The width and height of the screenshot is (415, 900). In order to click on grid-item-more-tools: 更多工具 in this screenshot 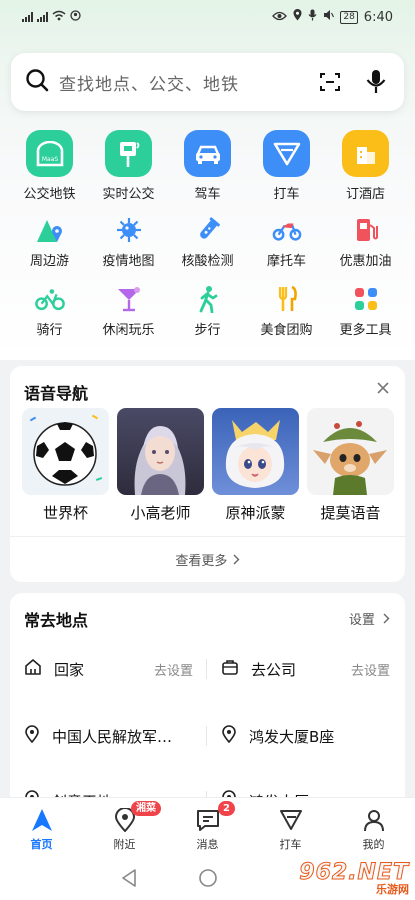, I will do `click(365, 314)`.